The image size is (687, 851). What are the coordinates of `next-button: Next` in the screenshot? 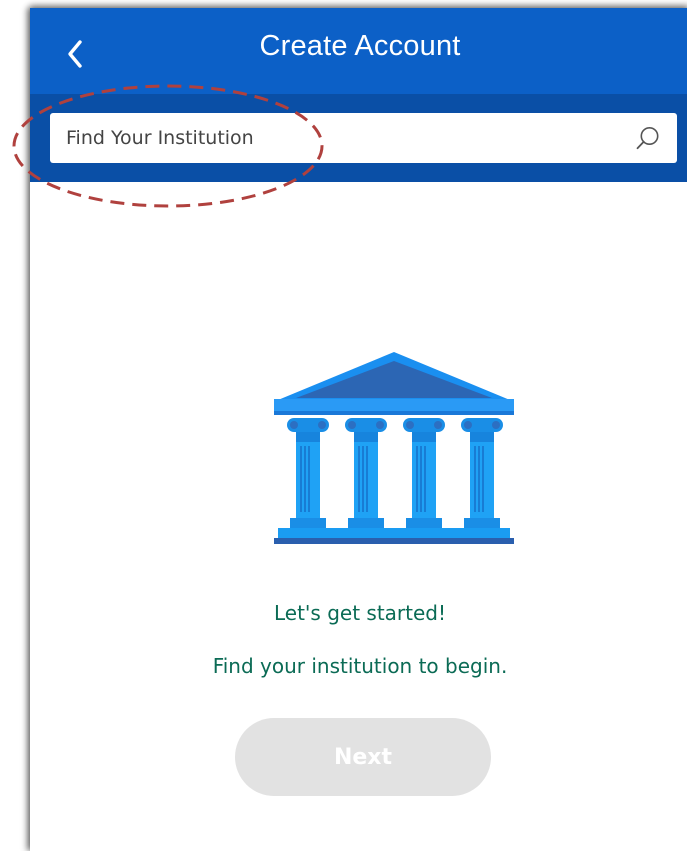 It's located at (363, 757).